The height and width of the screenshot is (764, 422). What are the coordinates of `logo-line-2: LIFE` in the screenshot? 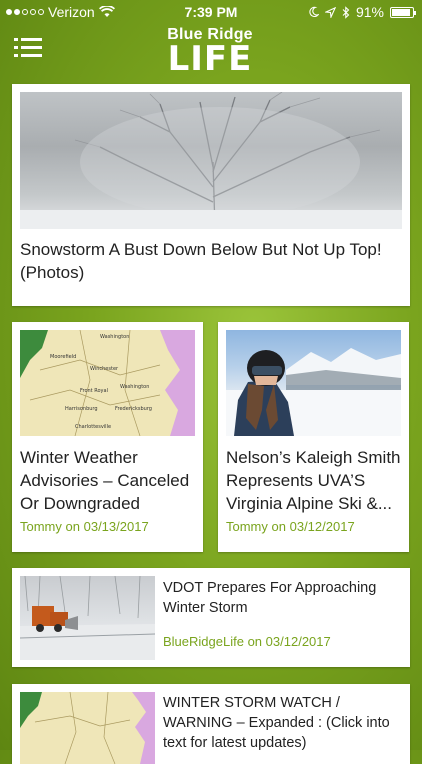 It's located at (210, 59).